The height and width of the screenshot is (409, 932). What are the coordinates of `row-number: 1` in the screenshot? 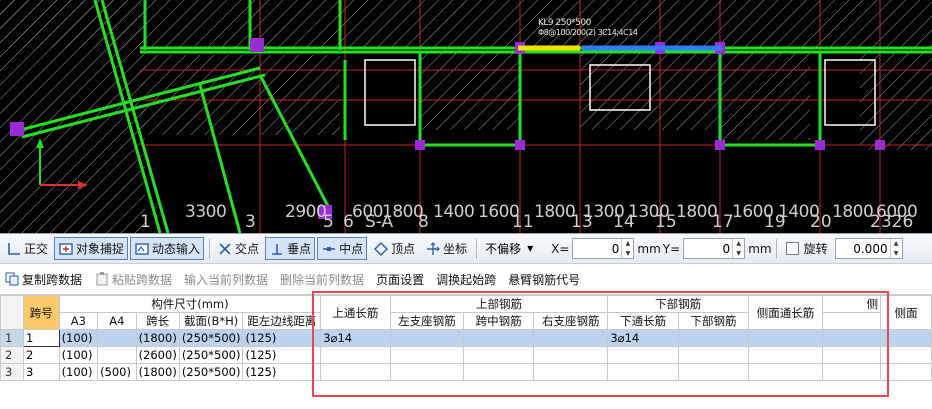 It's located at (12, 338).